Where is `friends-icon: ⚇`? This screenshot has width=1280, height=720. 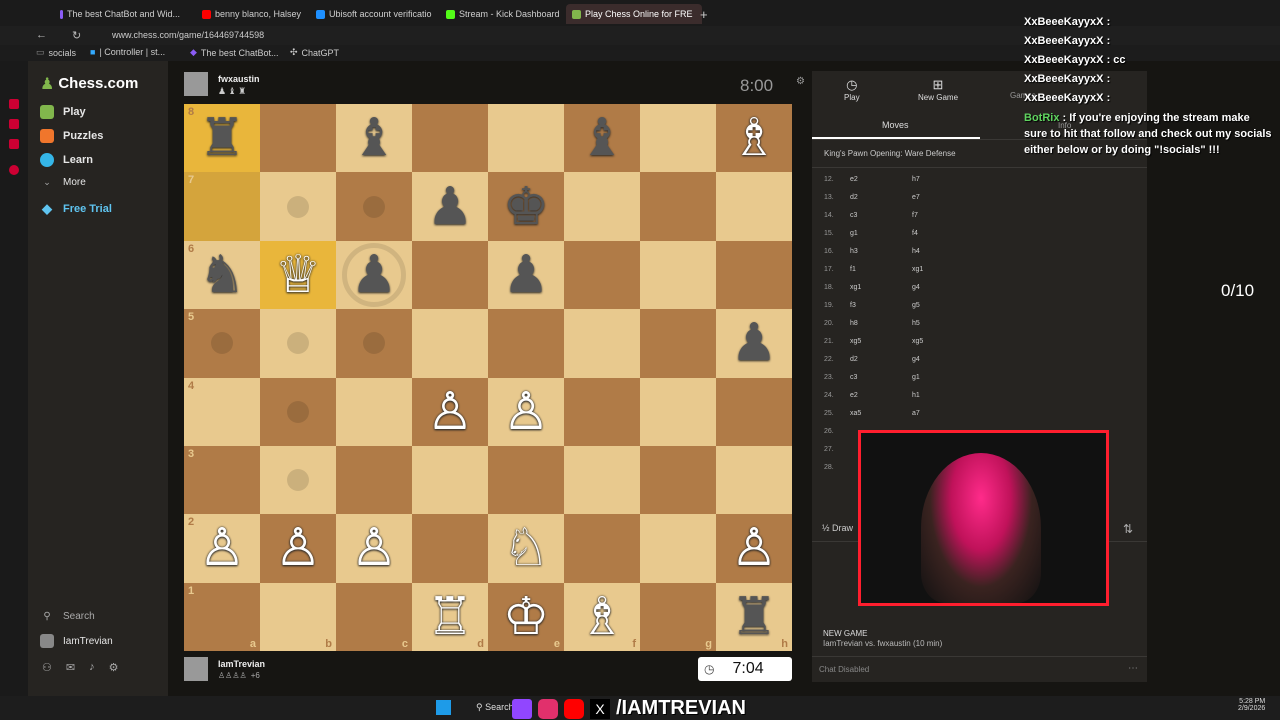
friends-icon: ⚇ is located at coordinates (47, 667).